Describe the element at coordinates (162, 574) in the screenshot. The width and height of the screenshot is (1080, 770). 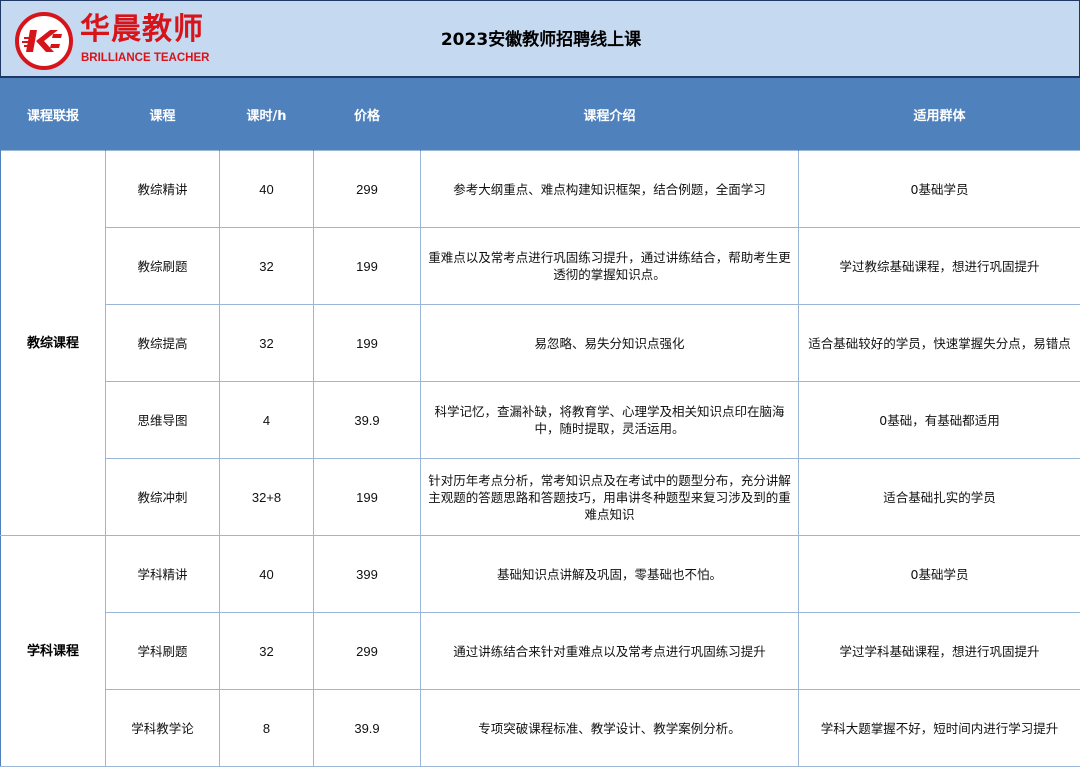
I see `course-name: 学科精讲` at that location.